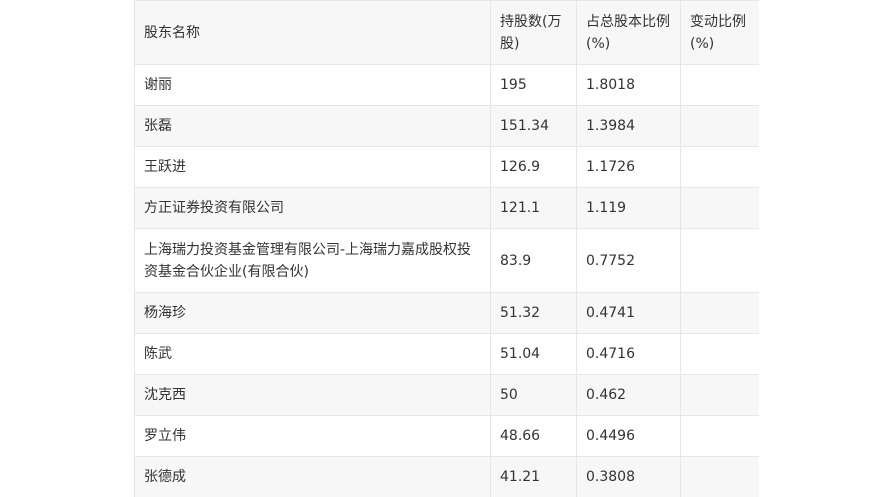 The width and height of the screenshot is (893, 497). Describe the element at coordinates (533, 85) in the screenshot. I see `cell-shares: 195` at that location.